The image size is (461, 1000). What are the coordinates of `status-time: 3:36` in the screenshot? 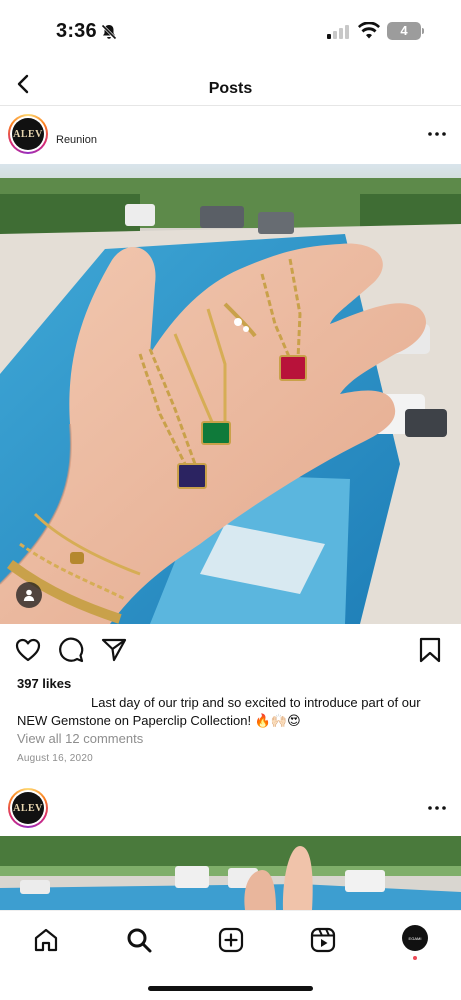 It's located at (76, 31).